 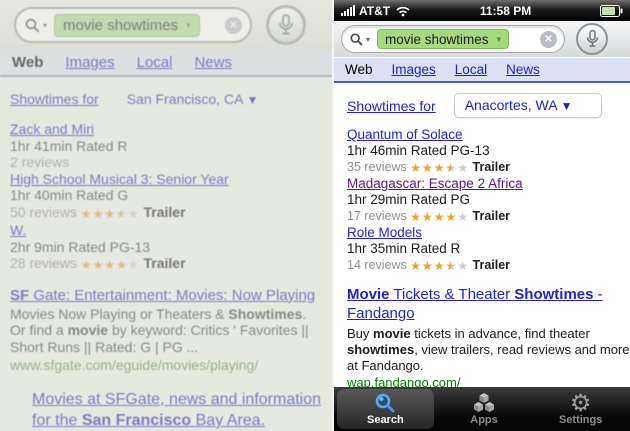 I want to click on toolbar-tab-label: Settings, so click(x=580, y=420).